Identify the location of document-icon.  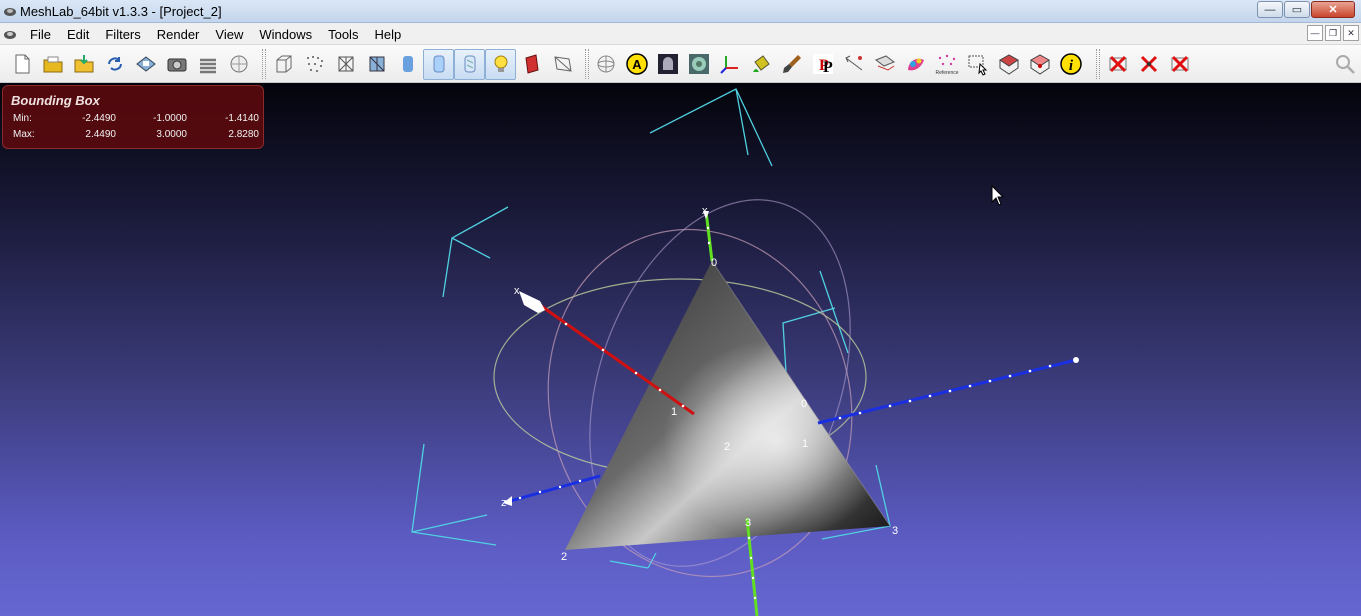
(10, 34).